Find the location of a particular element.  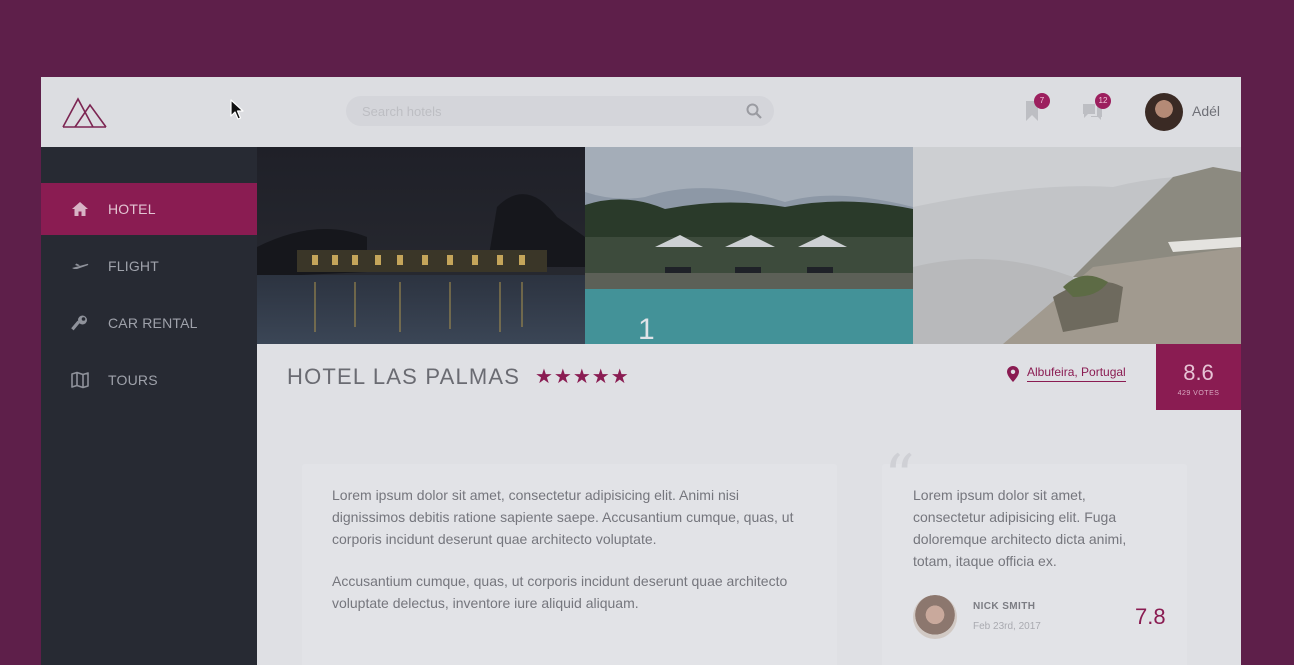

user-avatar is located at coordinates (1164, 112).